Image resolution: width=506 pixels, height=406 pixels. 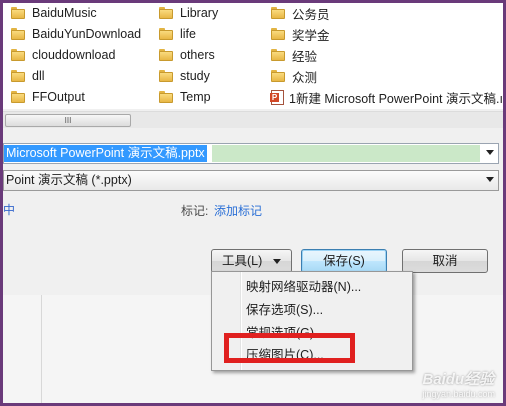 I want to click on filename-value: Microsoft PowerPoint 演示文稿.pptx, so click(x=105, y=153).